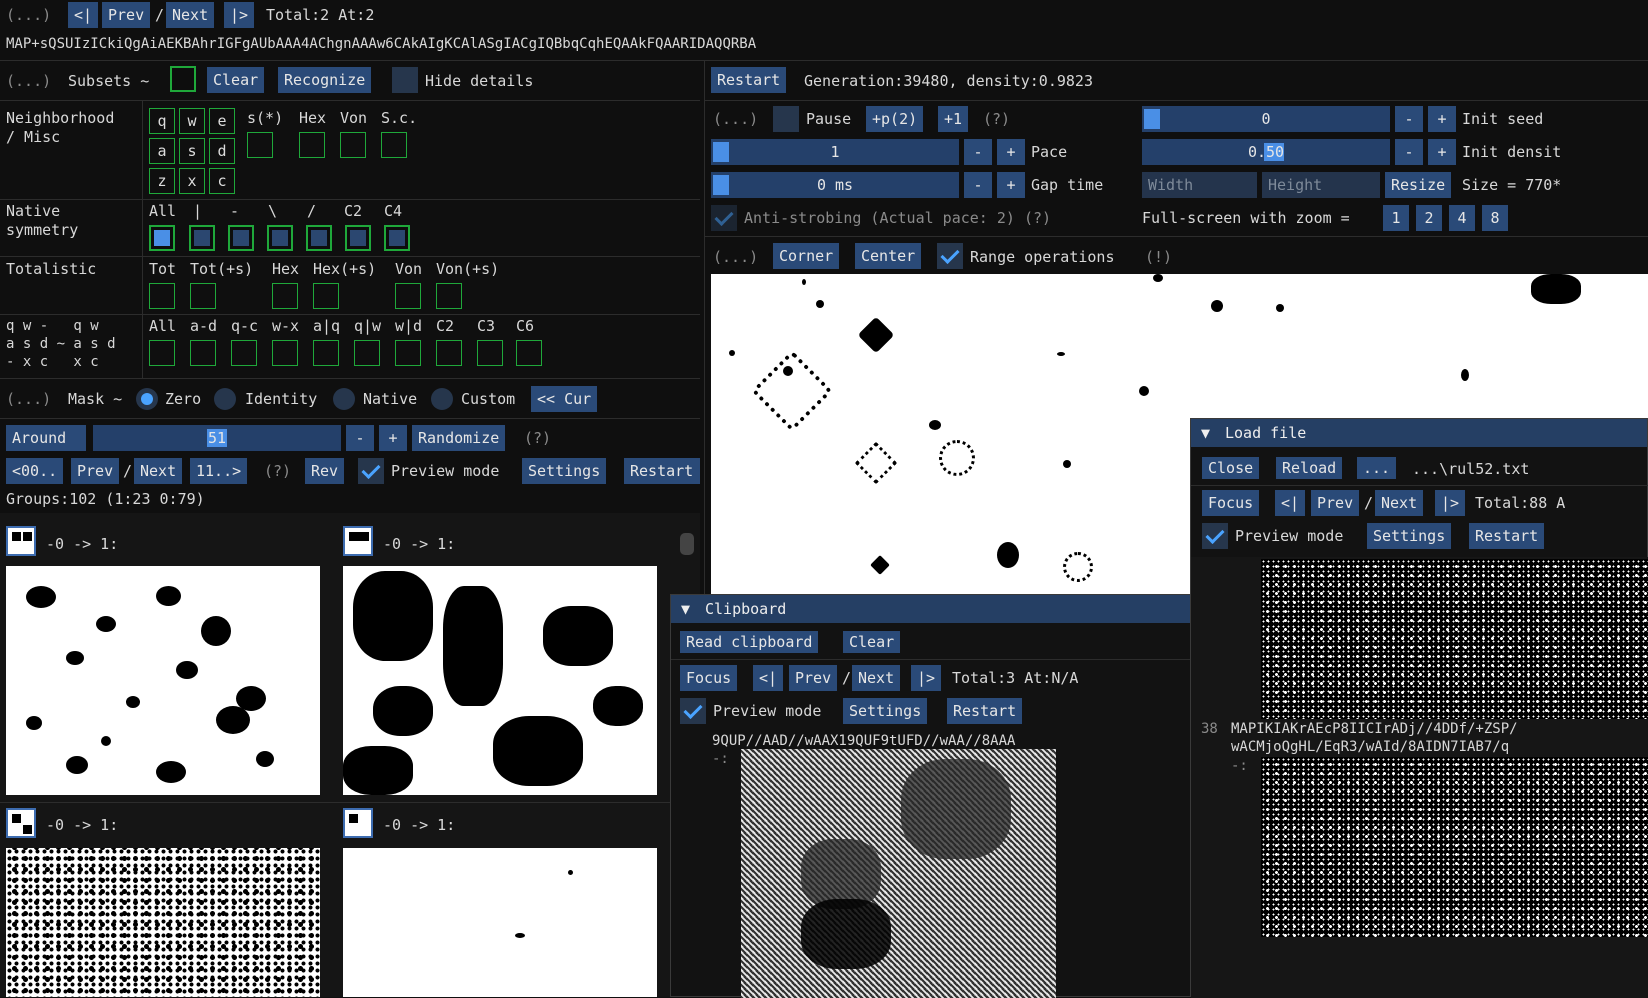 This screenshot has width=1648, height=998. What do you see at coordinates (1409, 152) in the screenshot?
I see `density-minus-button: -` at bounding box center [1409, 152].